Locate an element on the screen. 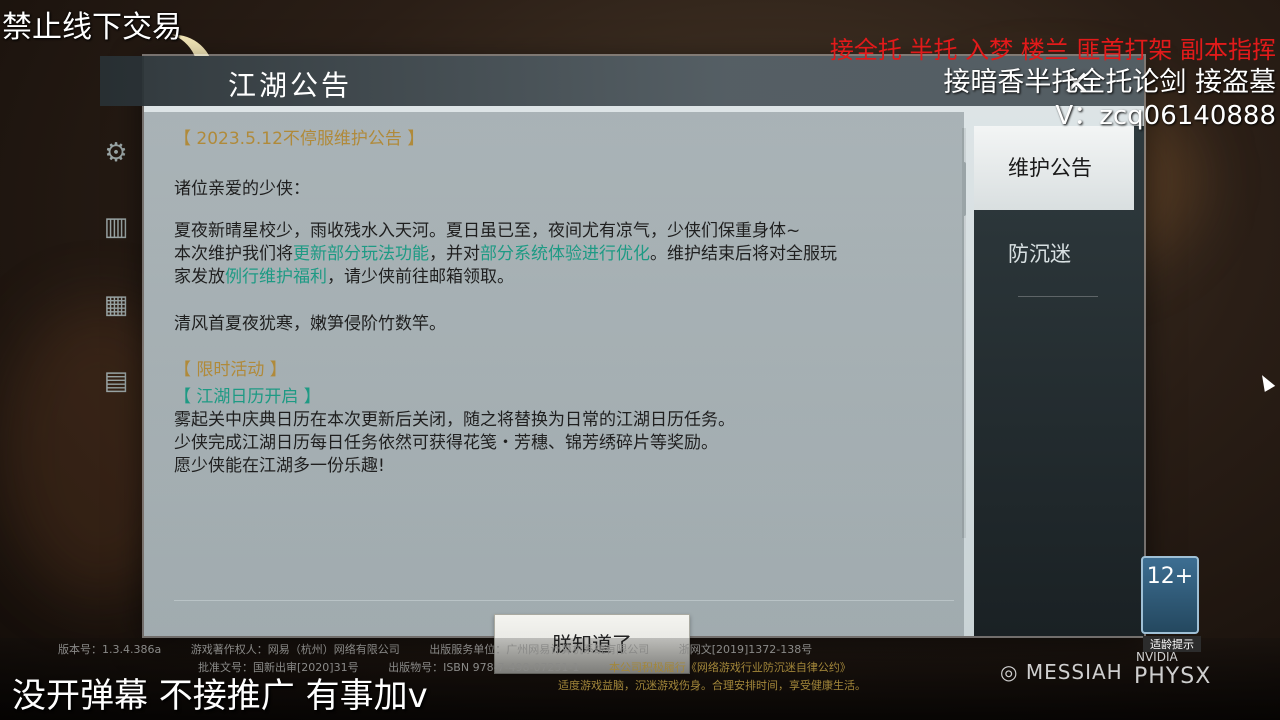  tab-anti-addiction: 防沉迷 is located at coordinates (1054, 254).